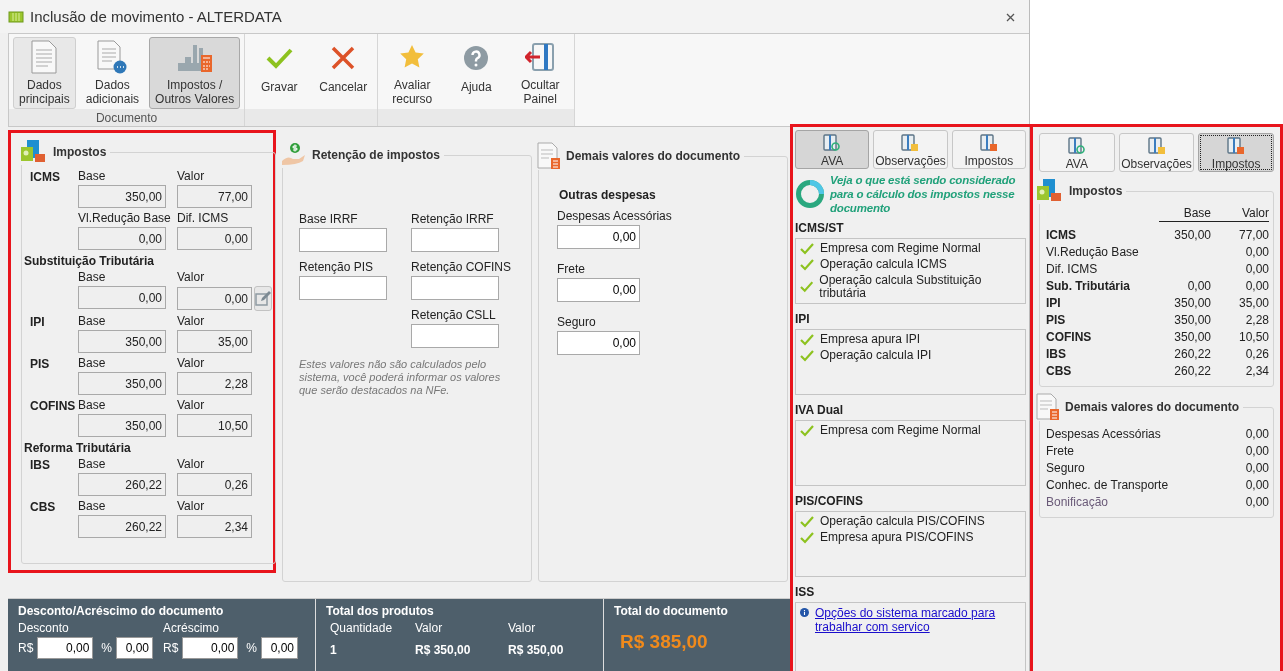 This screenshot has width=1283, height=671. What do you see at coordinates (121, 611) in the screenshot?
I see `section-title: Desconto/Acréscimo do documento` at bounding box center [121, 611].